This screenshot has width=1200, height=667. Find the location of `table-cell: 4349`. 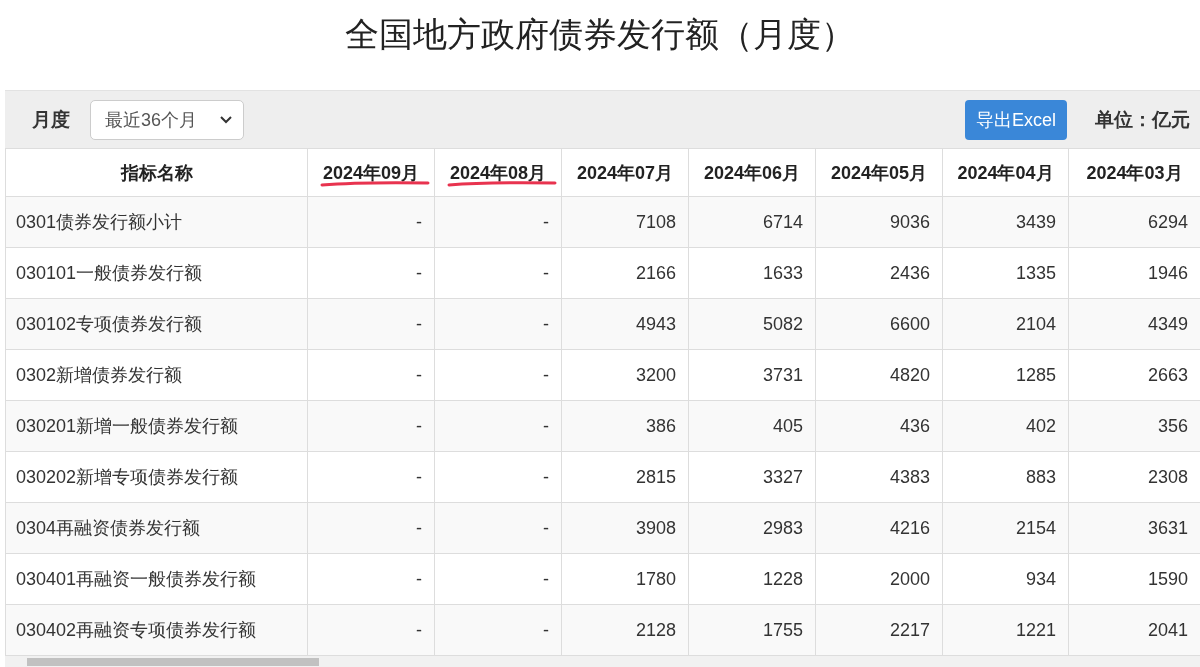

table-cell: 4349 is located at coordinates (1134, 324).